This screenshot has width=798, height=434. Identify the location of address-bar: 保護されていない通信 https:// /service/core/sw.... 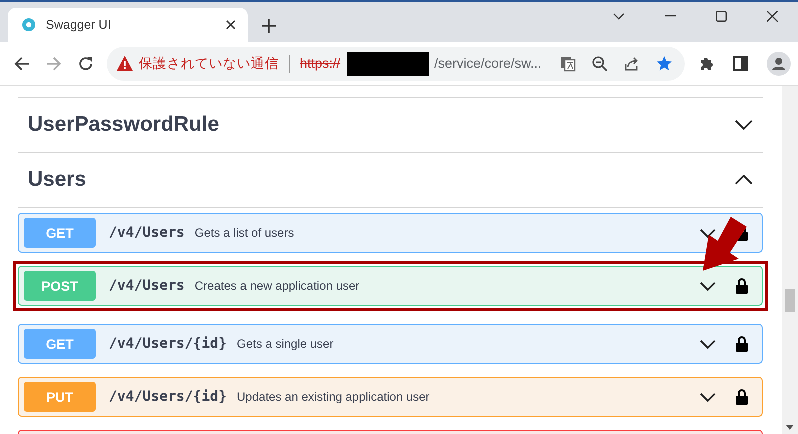
(396, 63).